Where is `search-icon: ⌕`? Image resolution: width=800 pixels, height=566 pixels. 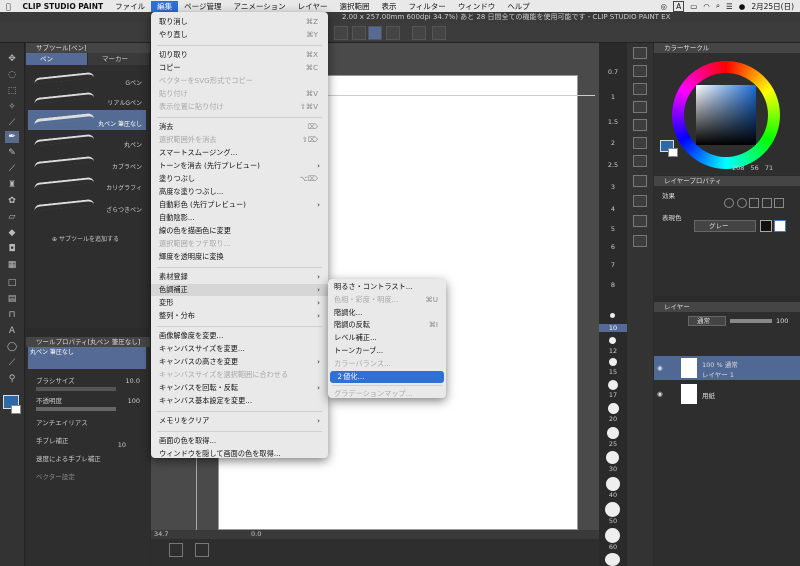 search-icon: ⌕ is located at coordinates (718, 6).